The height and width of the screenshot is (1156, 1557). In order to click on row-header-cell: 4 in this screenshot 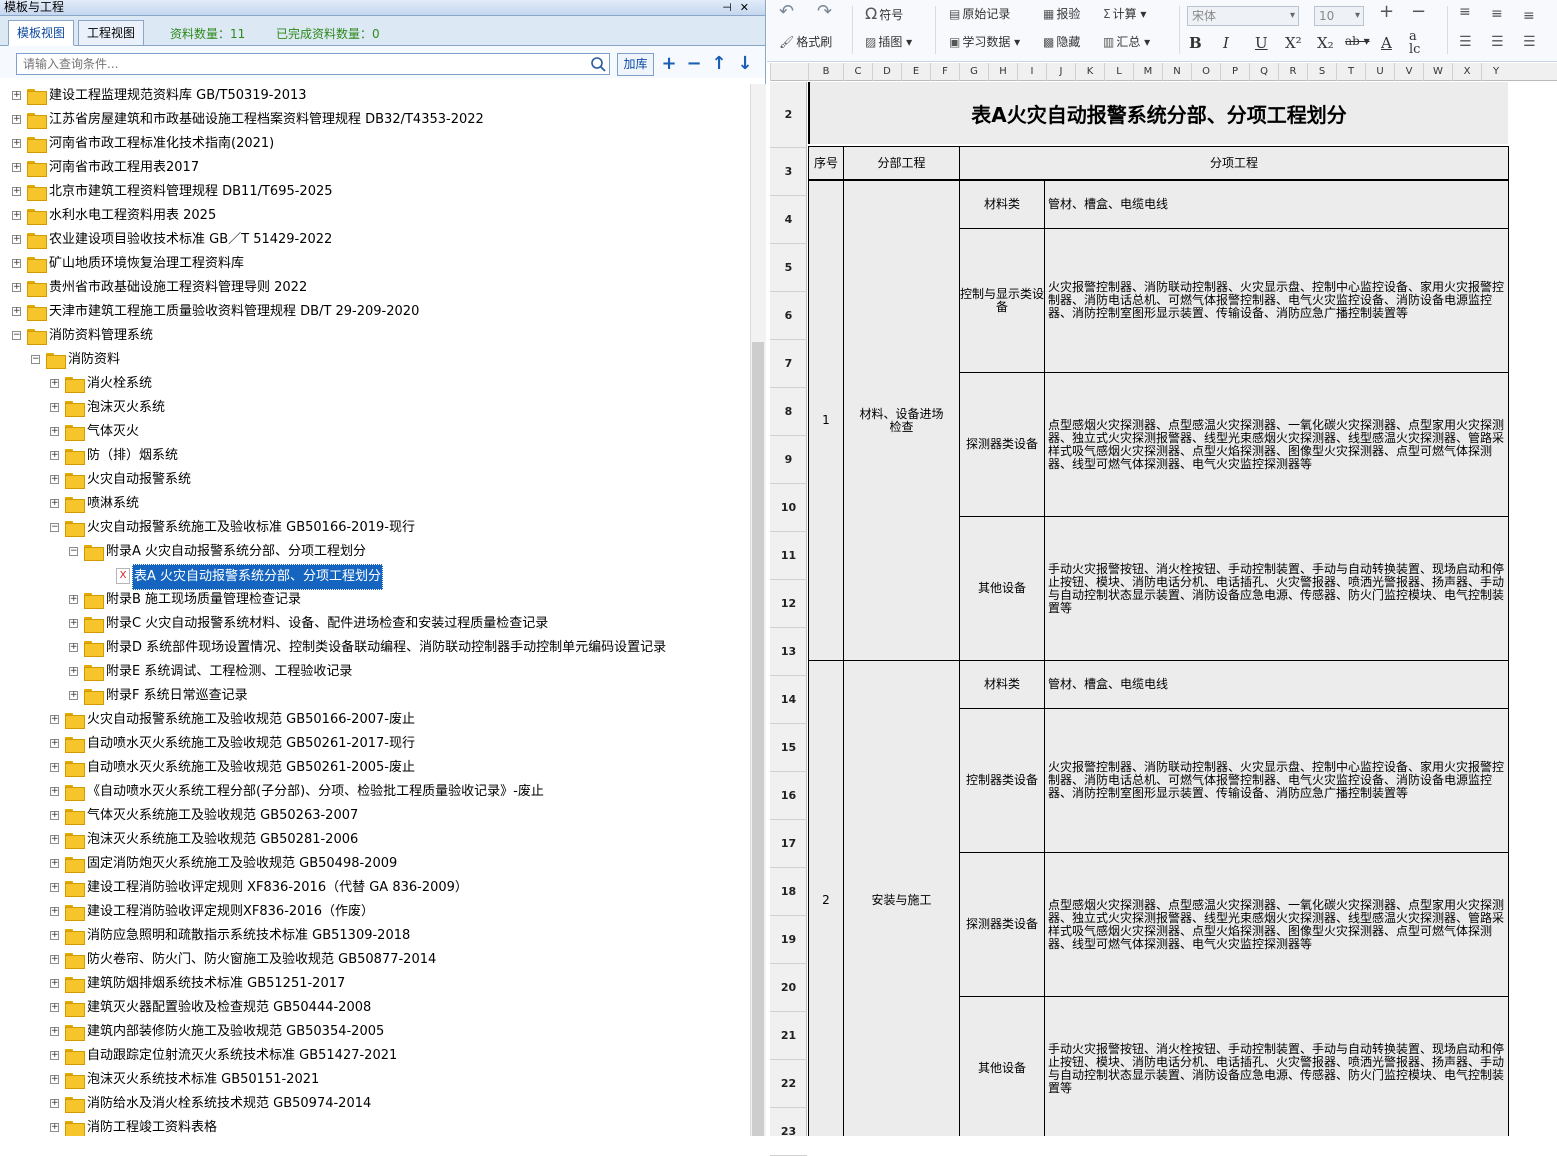, I will do `click(788, 220)`.